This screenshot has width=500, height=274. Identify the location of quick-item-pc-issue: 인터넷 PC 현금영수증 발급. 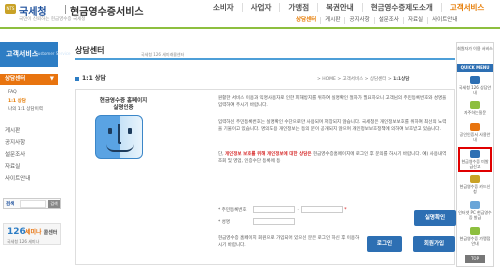
(475, 210).